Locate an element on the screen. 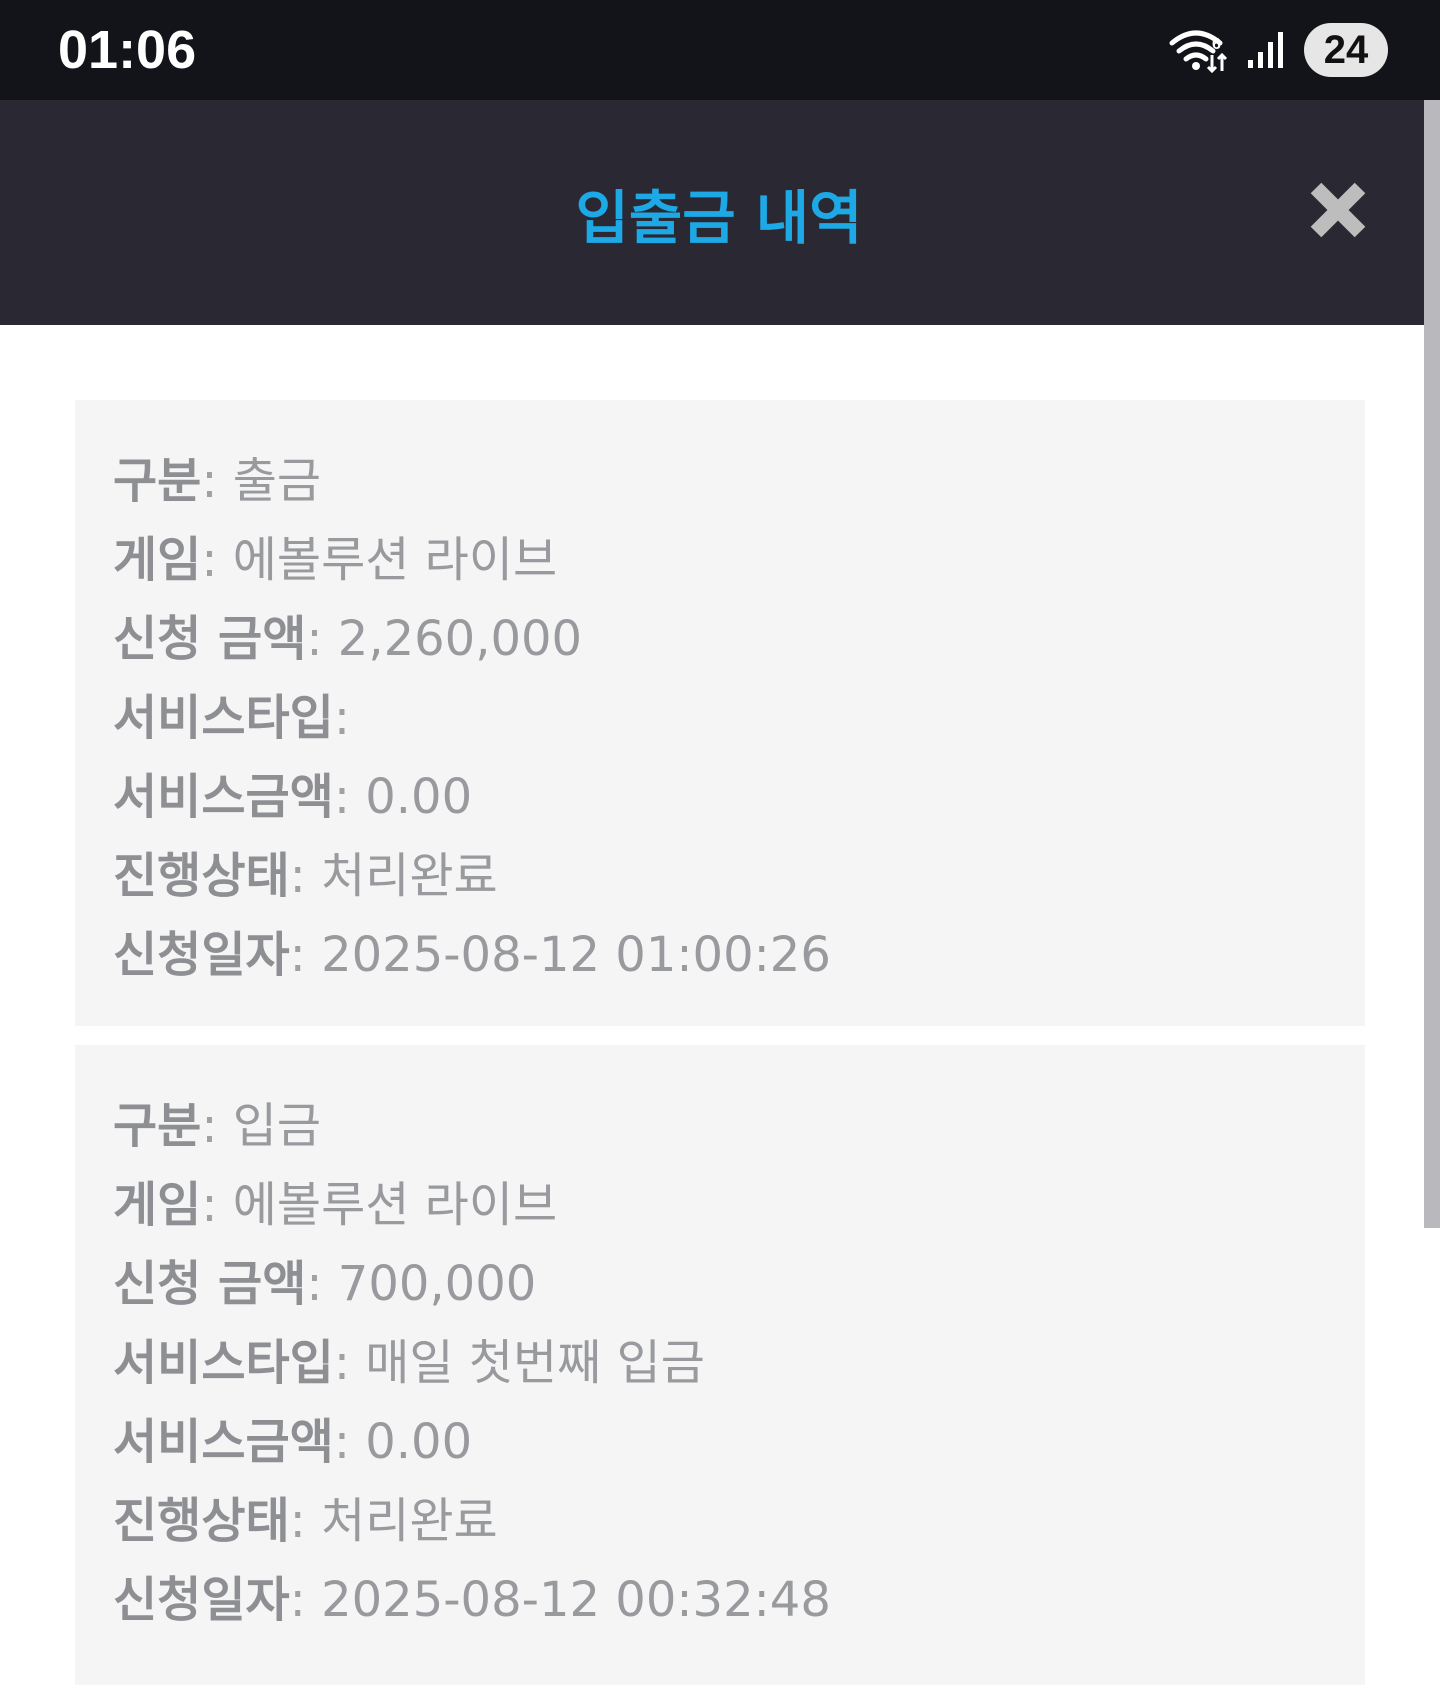 Image resolution: width=1440 pixels, height=1685 pixels. row-date: 신청일자: 2025-08-12 00:32:48 is located at coordinates (472, 1600).